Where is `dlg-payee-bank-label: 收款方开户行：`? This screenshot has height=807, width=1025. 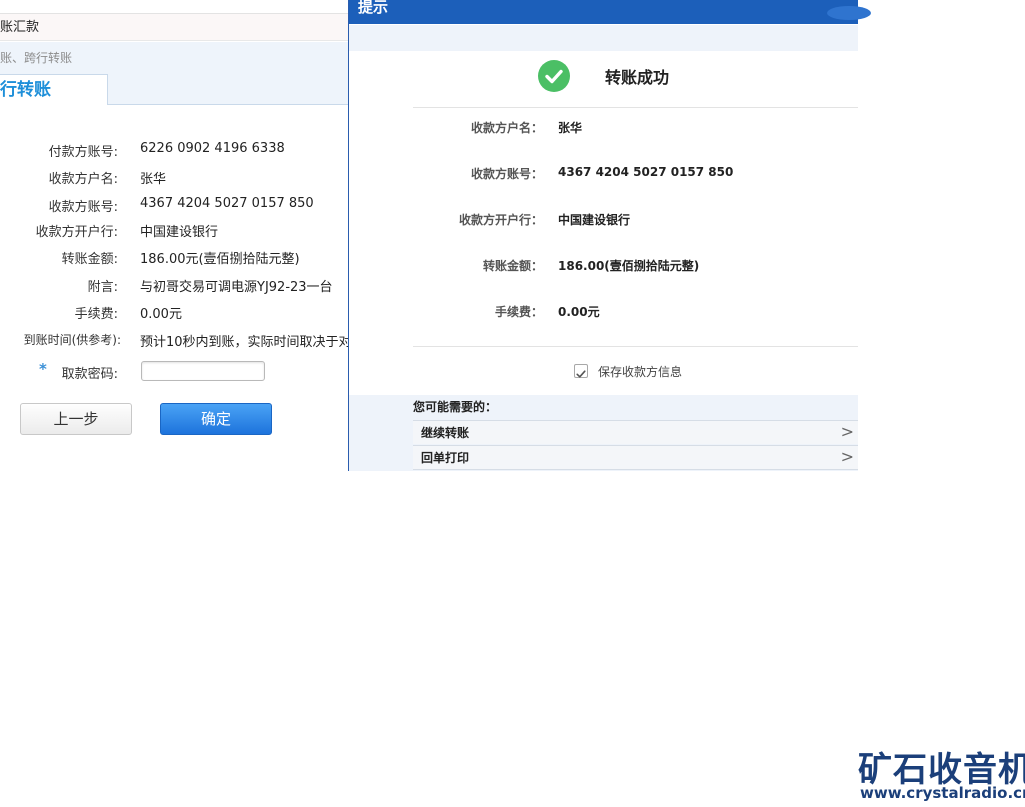
dlg-payee-bank-label: 收款方开户行： is located at coordinates (500, 220).